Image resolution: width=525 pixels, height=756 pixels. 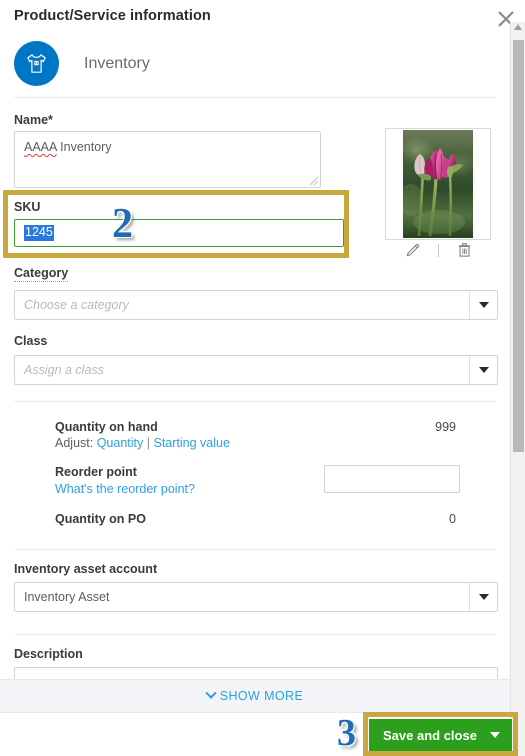 I want to click on scrollbar-up-arrow-icon, so click(x=518, y=27).